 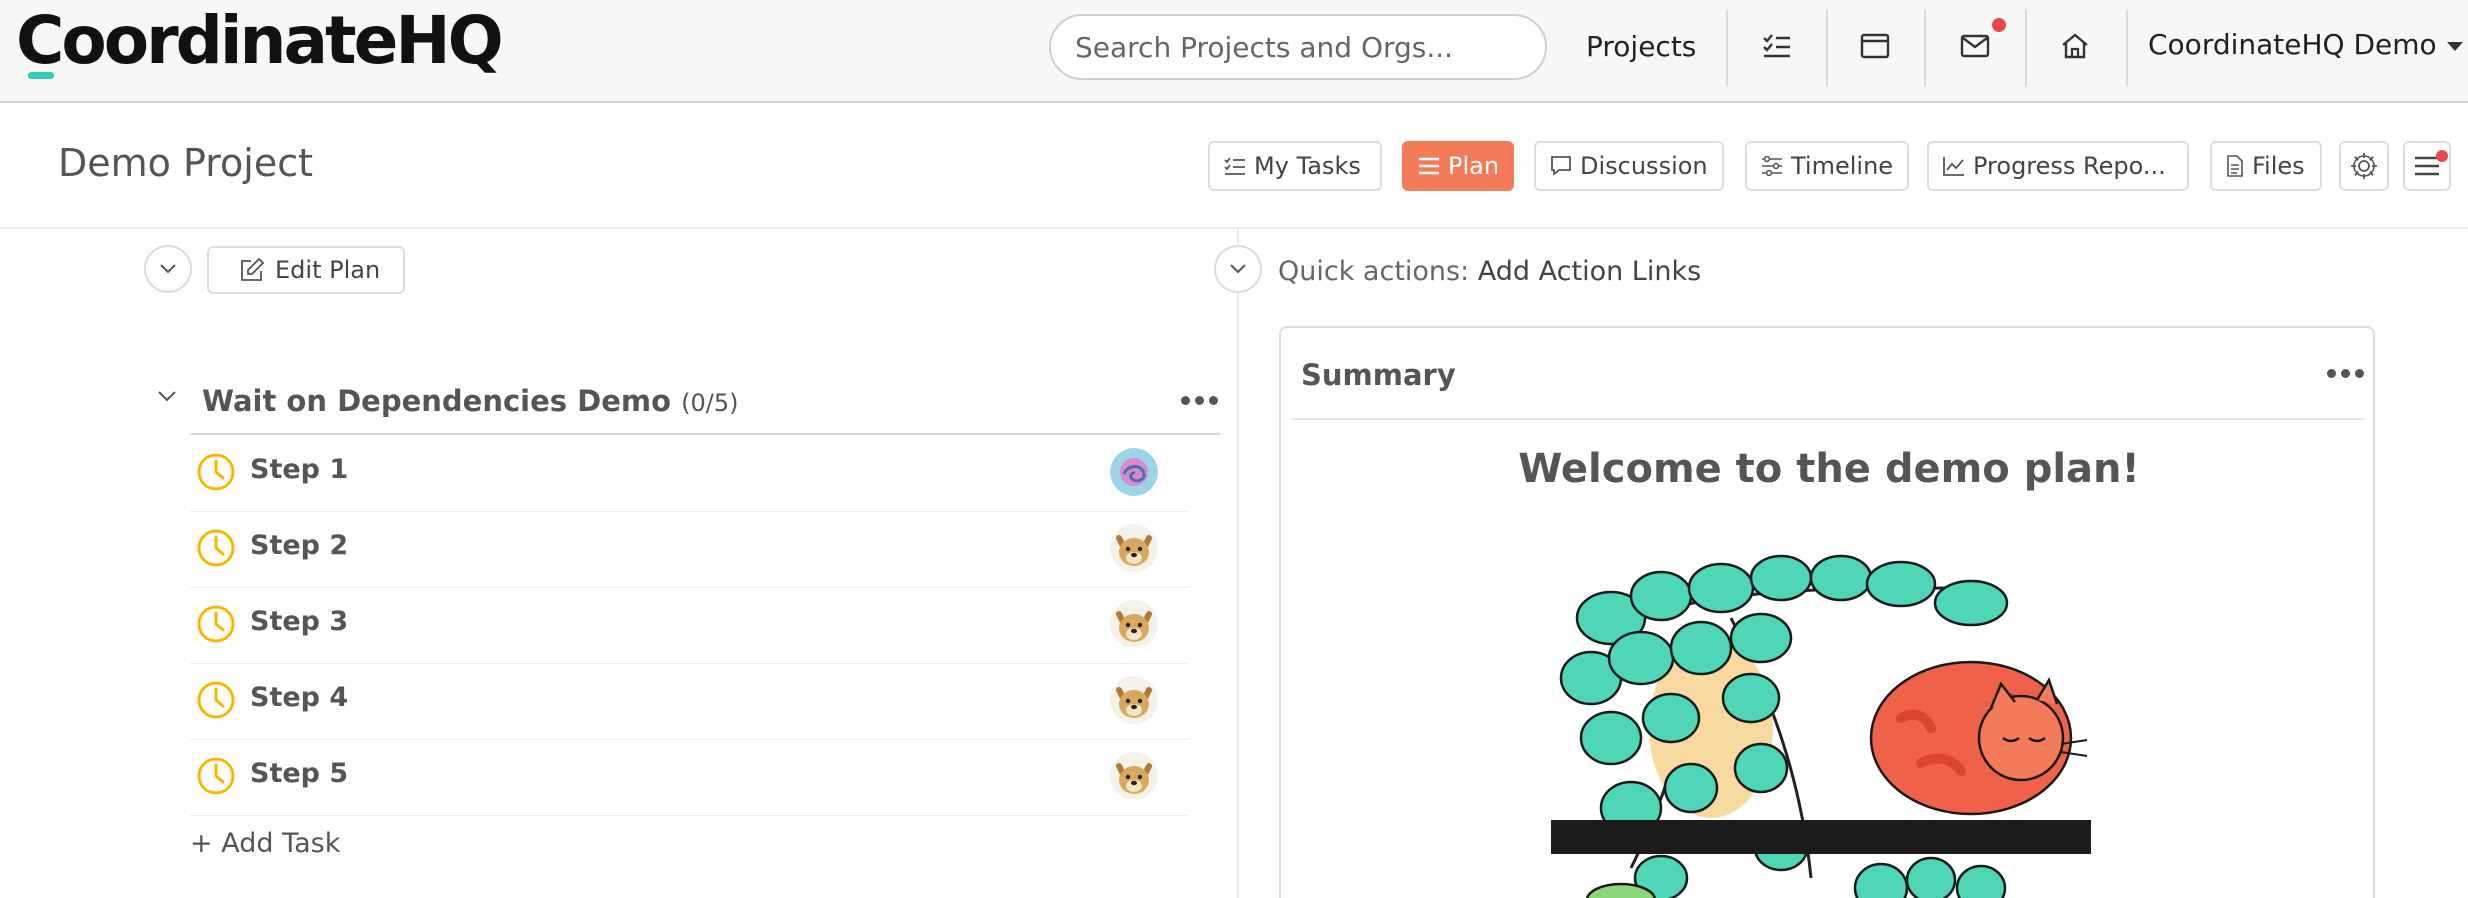 I want to click on summary-heading: Welcome to the demo plan!, so click(x=1829, y=469).